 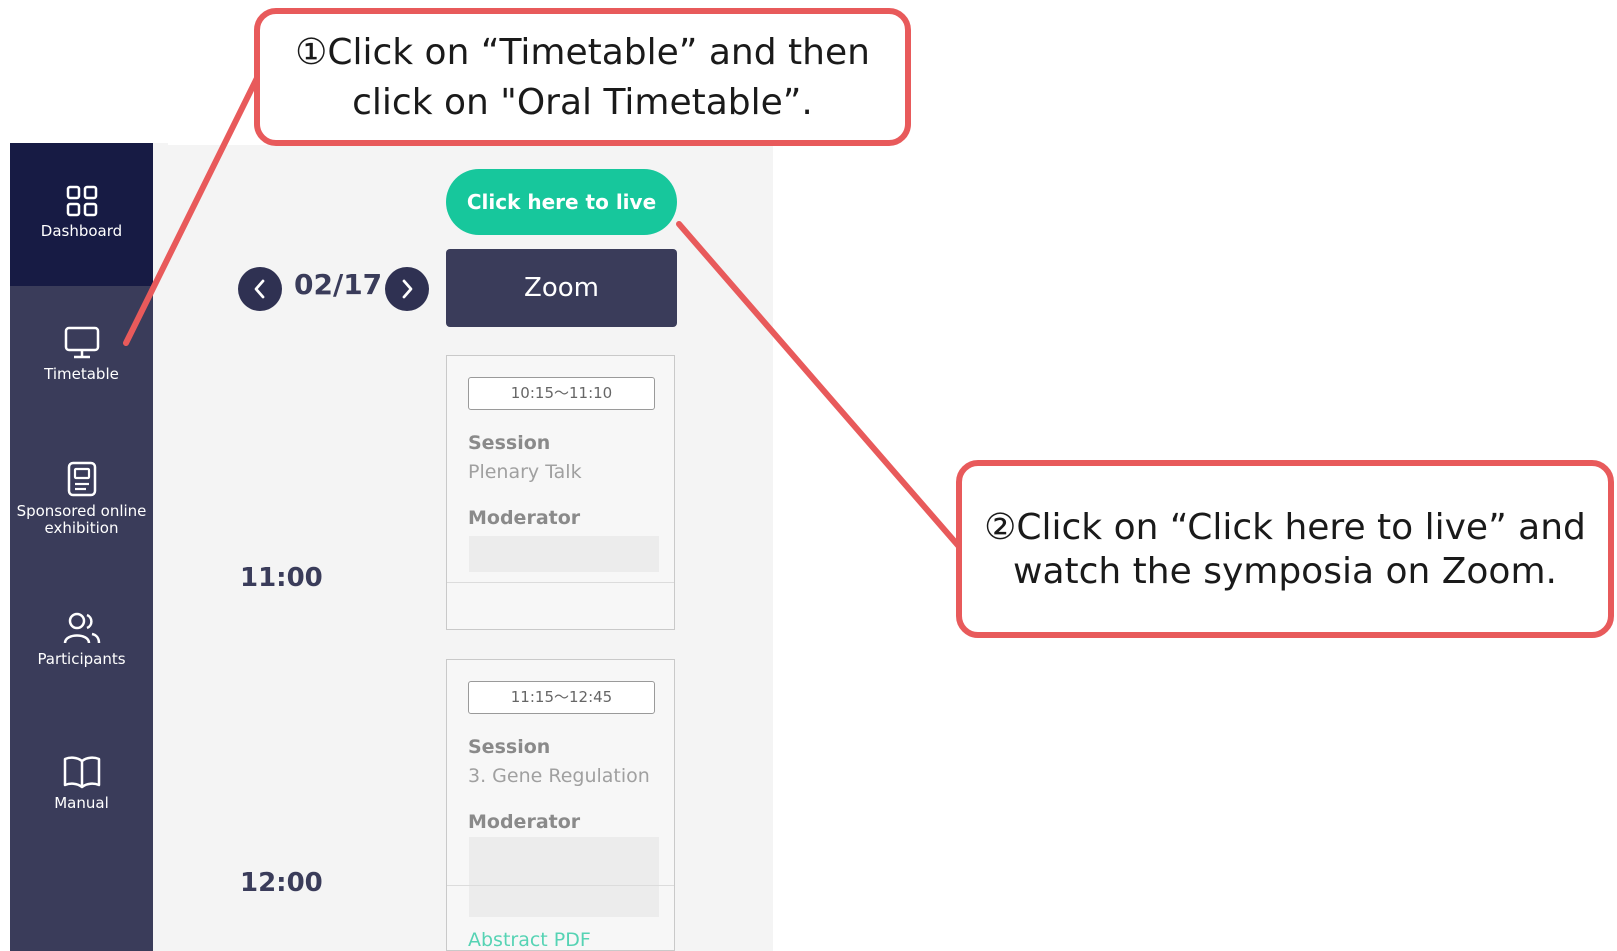 What do you see at coordinates (582, 52) in the screenshot?
I see `callout-step1-line1: ①Click on “Timetable” and then` at bounding box center [582, 52].